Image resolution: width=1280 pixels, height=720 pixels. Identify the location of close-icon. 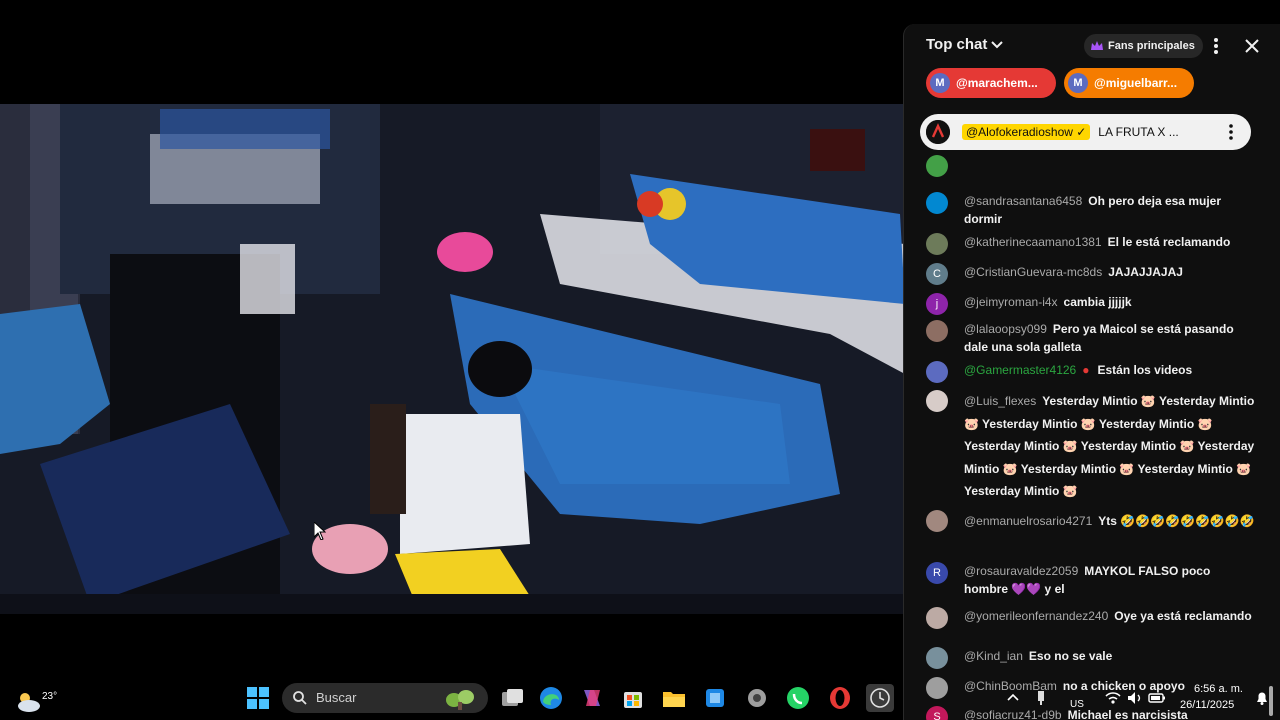
(1252, 46).